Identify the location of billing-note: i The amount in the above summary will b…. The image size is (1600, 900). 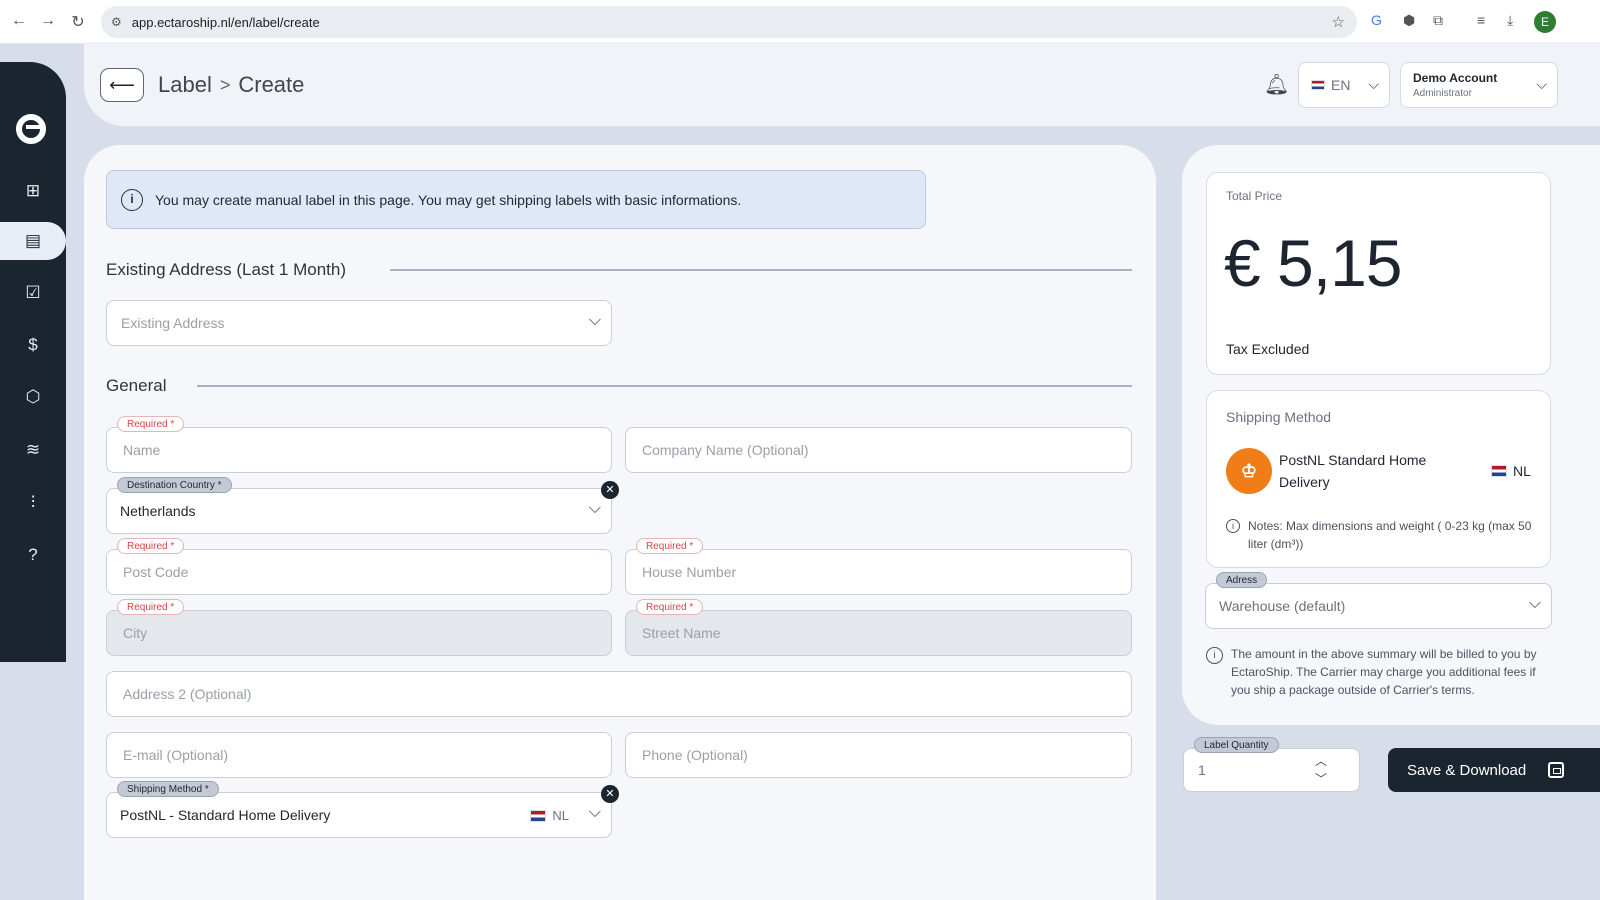
(1378, 672).